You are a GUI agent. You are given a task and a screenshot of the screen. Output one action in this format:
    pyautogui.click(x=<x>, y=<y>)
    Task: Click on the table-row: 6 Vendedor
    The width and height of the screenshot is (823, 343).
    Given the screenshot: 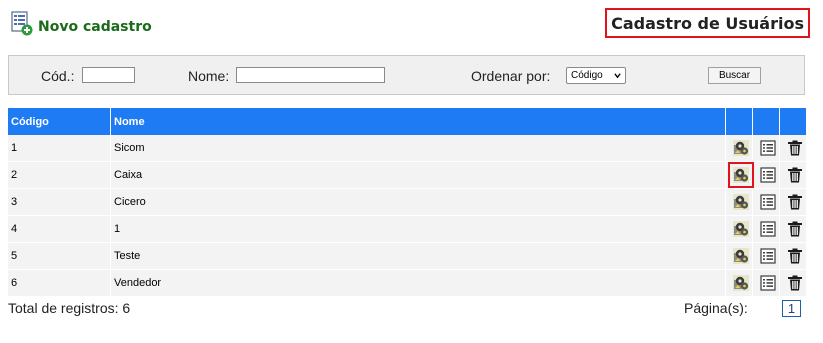 What is the action you would take?
    pyautogui.click(x=407, y=283)
    